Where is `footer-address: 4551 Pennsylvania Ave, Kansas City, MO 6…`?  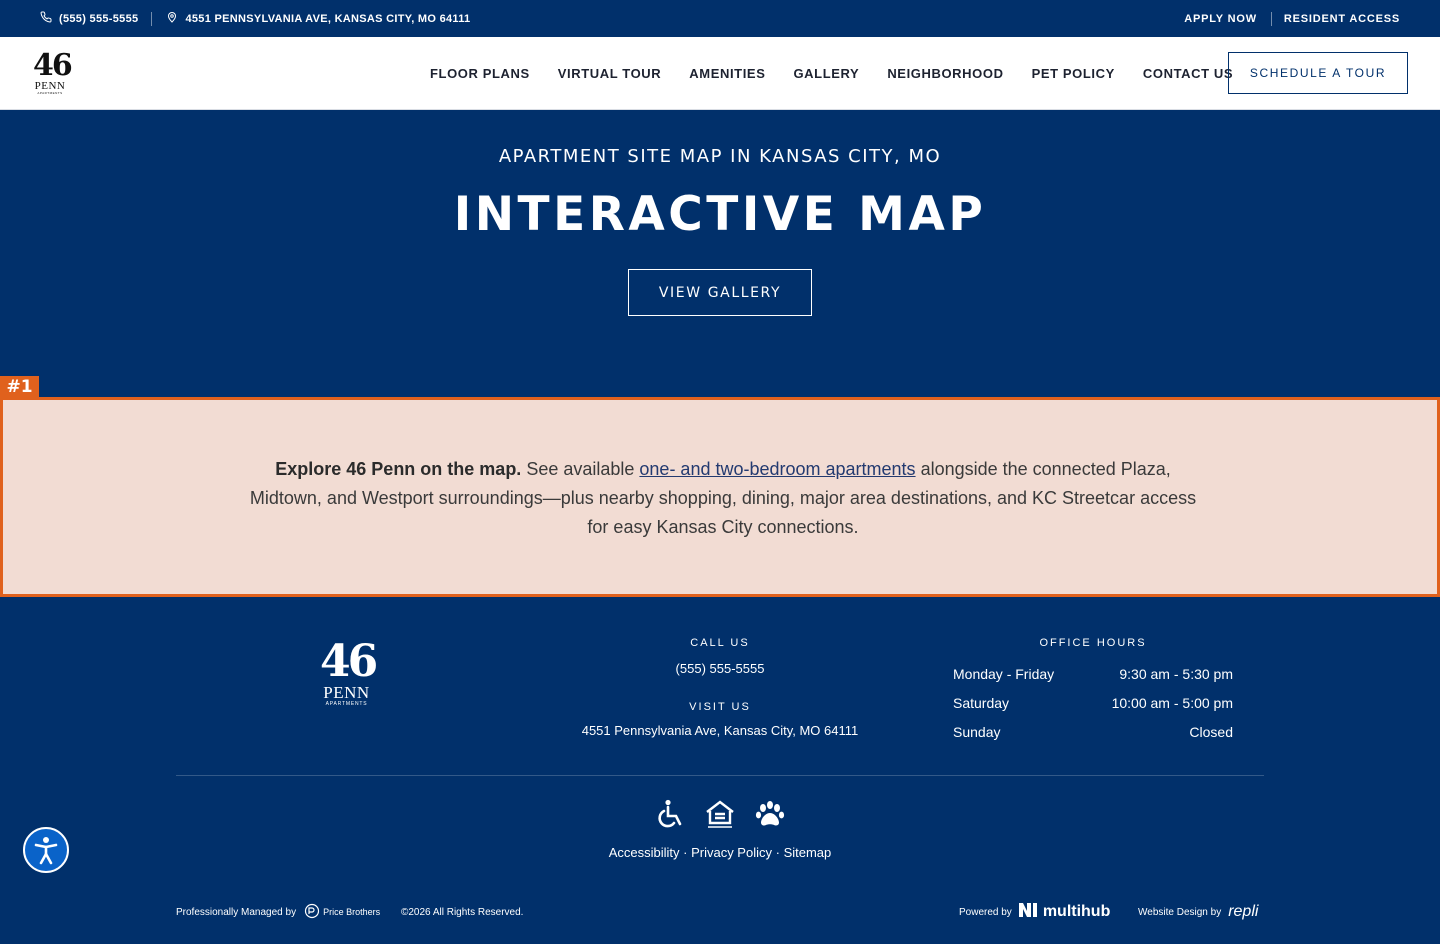
footer-address: 4551 Pennsylvania Ave, Kansas City, MO 6… is located at coordinates (720, 730).